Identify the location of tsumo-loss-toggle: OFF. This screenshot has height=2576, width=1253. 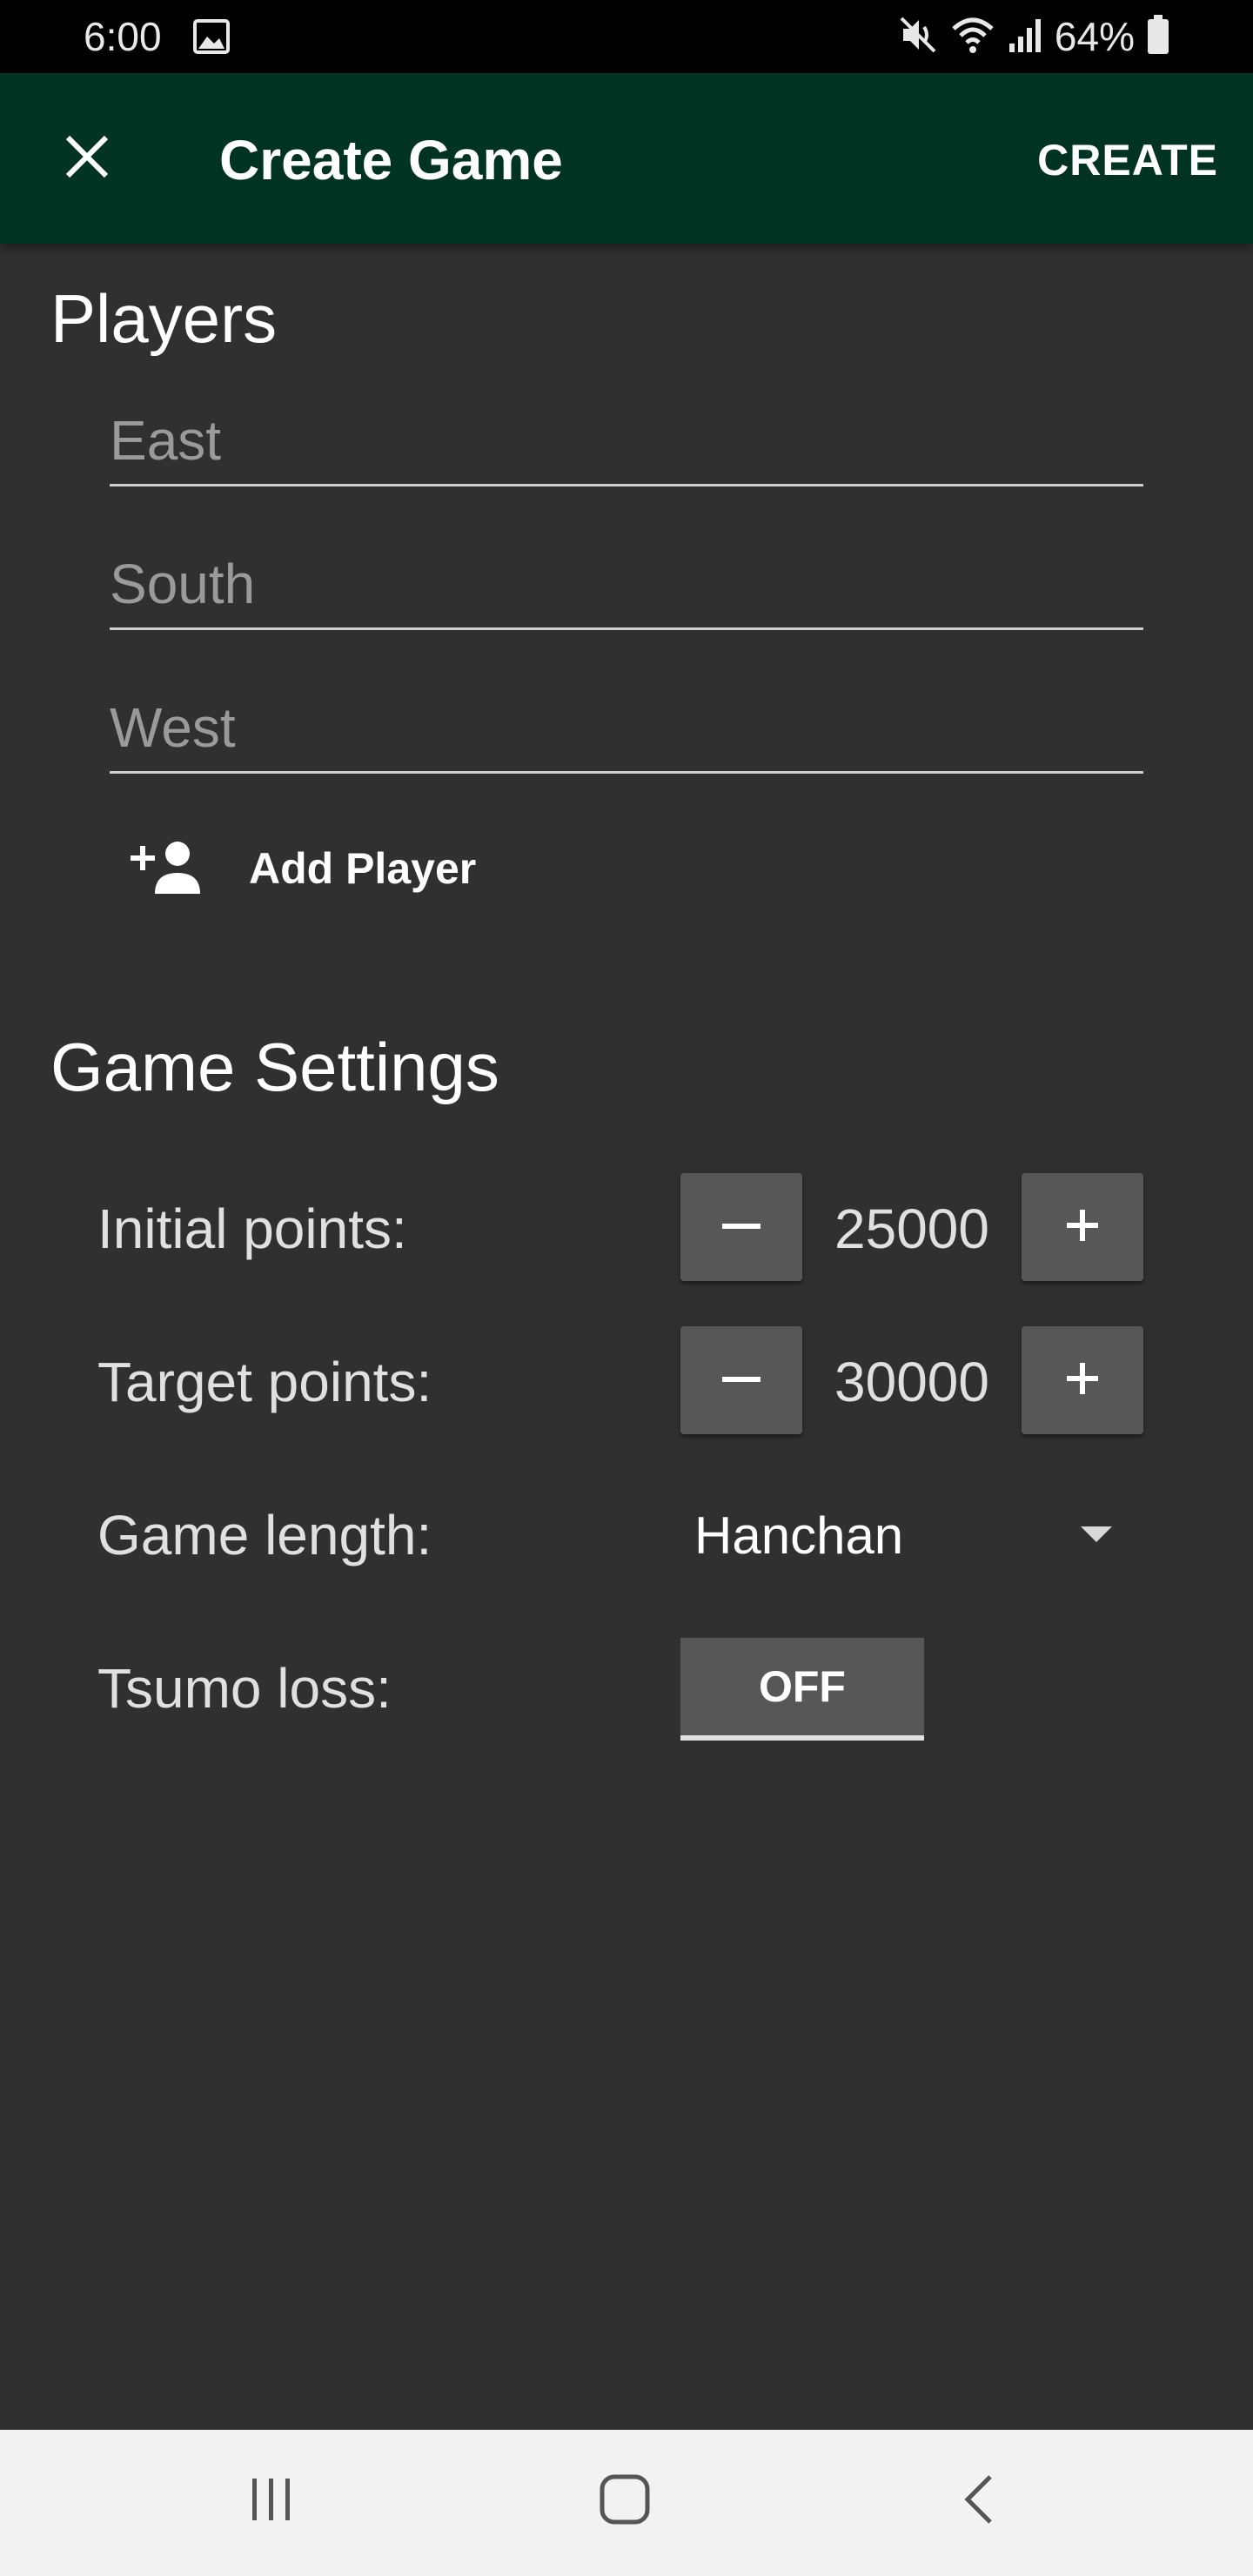
(802, 1689).